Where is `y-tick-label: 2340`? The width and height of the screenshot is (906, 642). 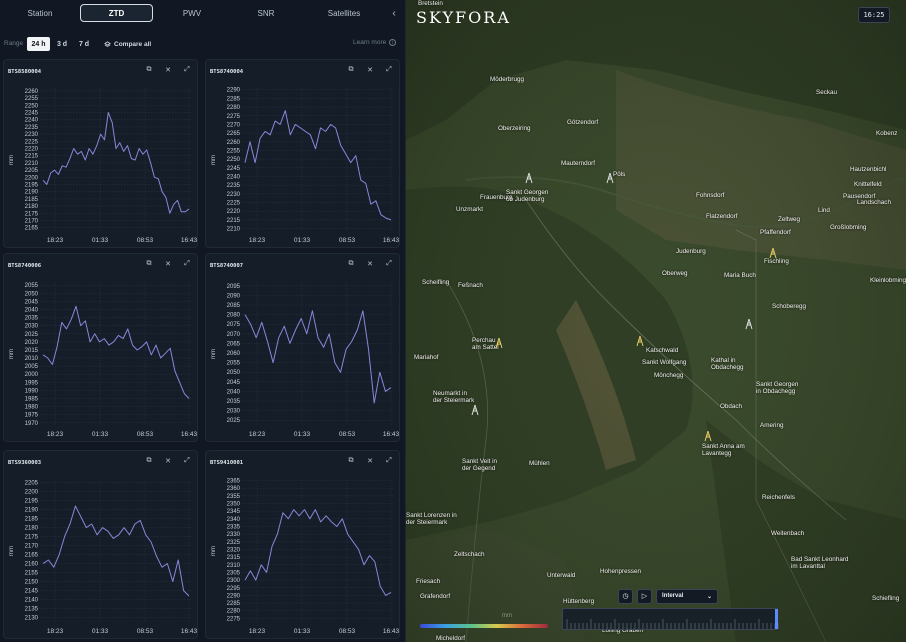
y-tick-label: 2340 is located at coordinates (234, 520).